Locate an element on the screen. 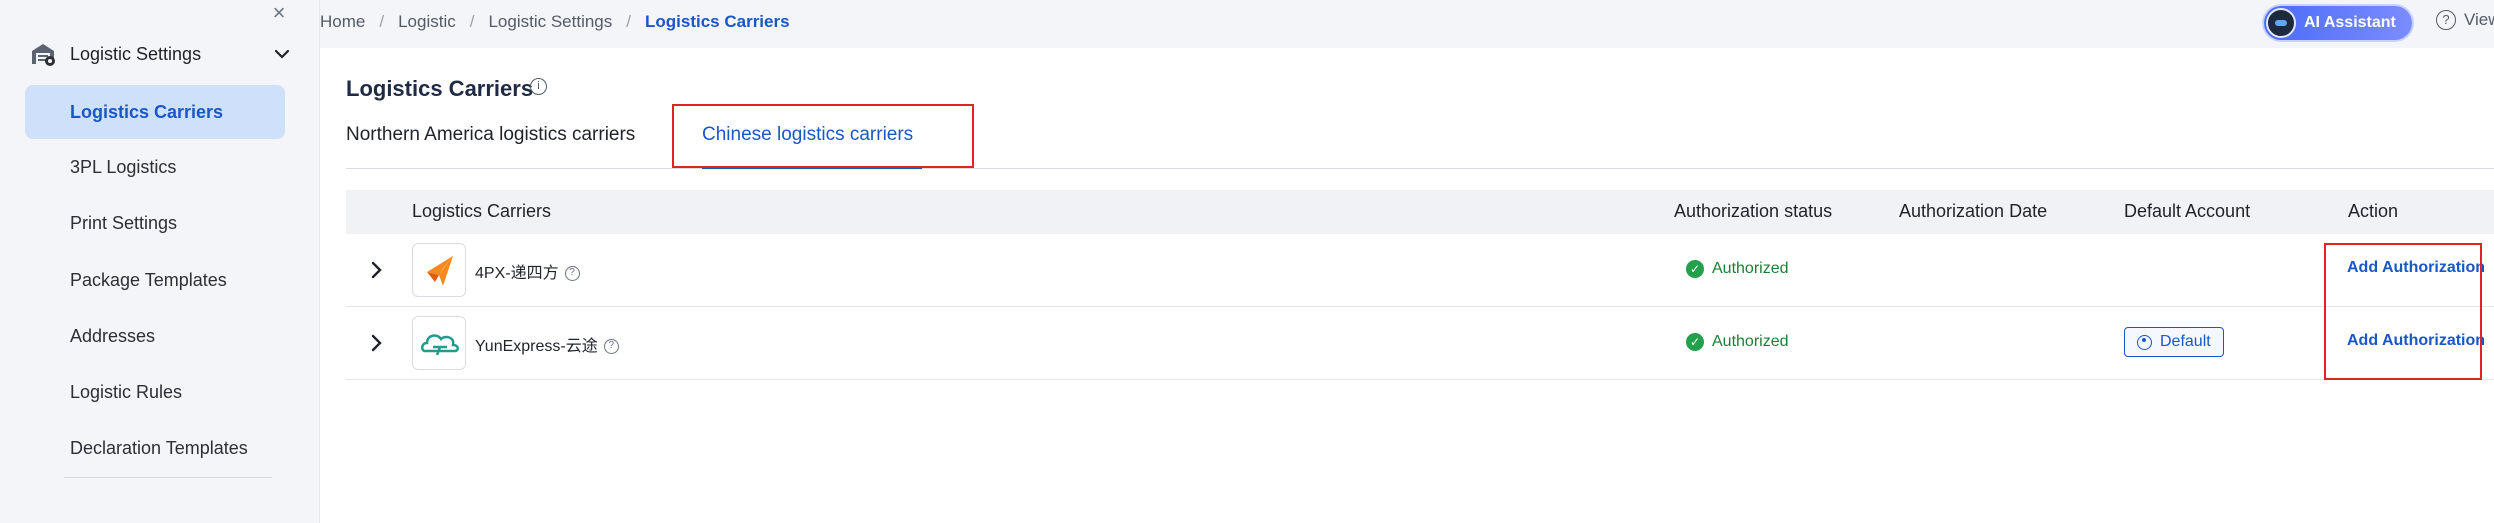 The width and height of the screenshot is (2494, 523). carrier-name: YunExpress-云途? is located at coordinates (547, 344).